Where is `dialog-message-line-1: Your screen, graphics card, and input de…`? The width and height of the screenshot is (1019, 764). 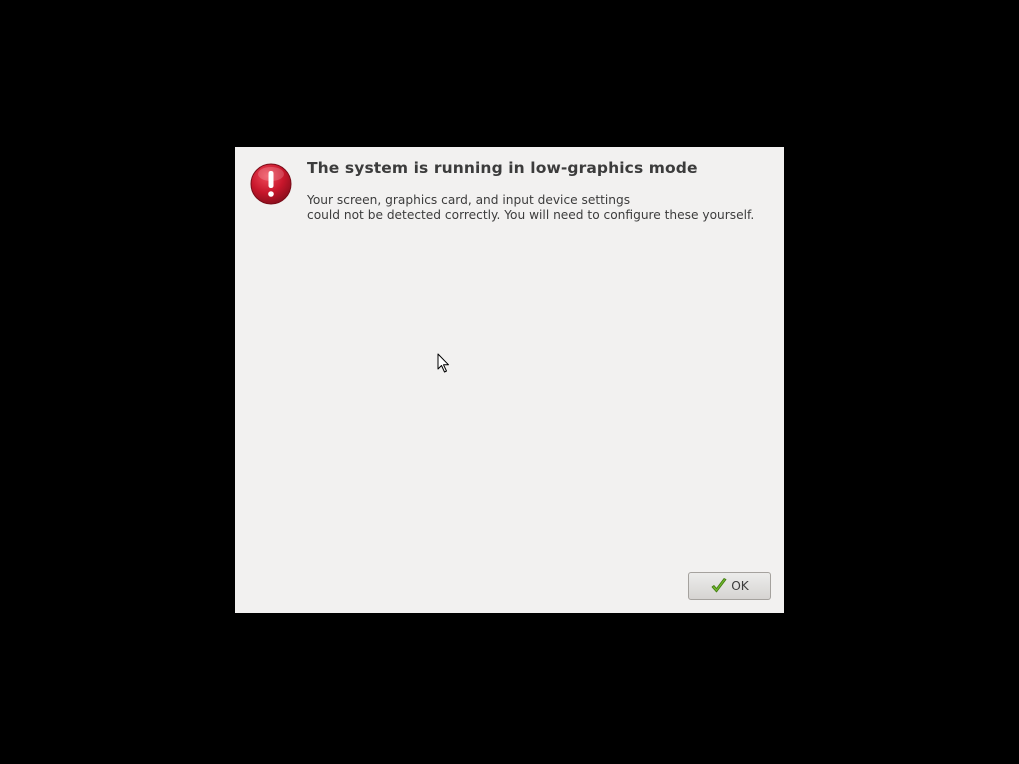
dialog-message-line-1: Your screen, graphics card, and input de… is located at coordinates (469, 200).